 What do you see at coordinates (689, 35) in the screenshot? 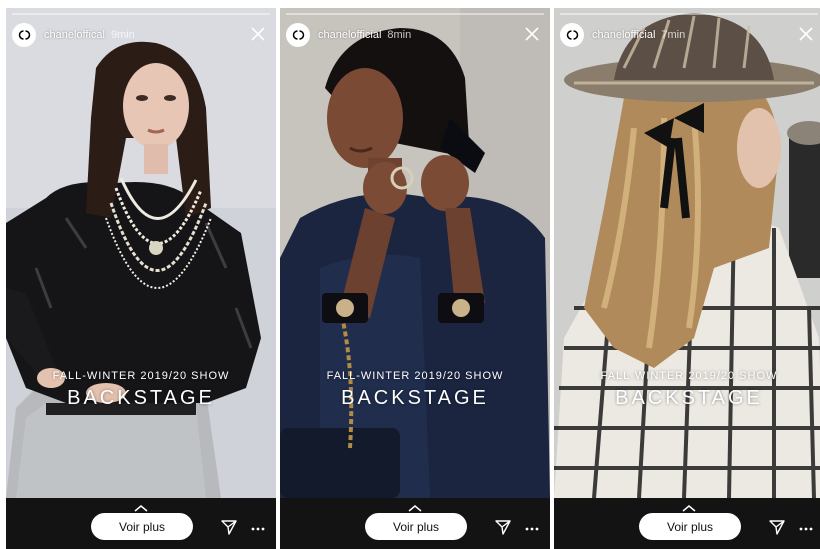
I see `story-header: chanelofficial 7min` at bounding box center [689, 35].